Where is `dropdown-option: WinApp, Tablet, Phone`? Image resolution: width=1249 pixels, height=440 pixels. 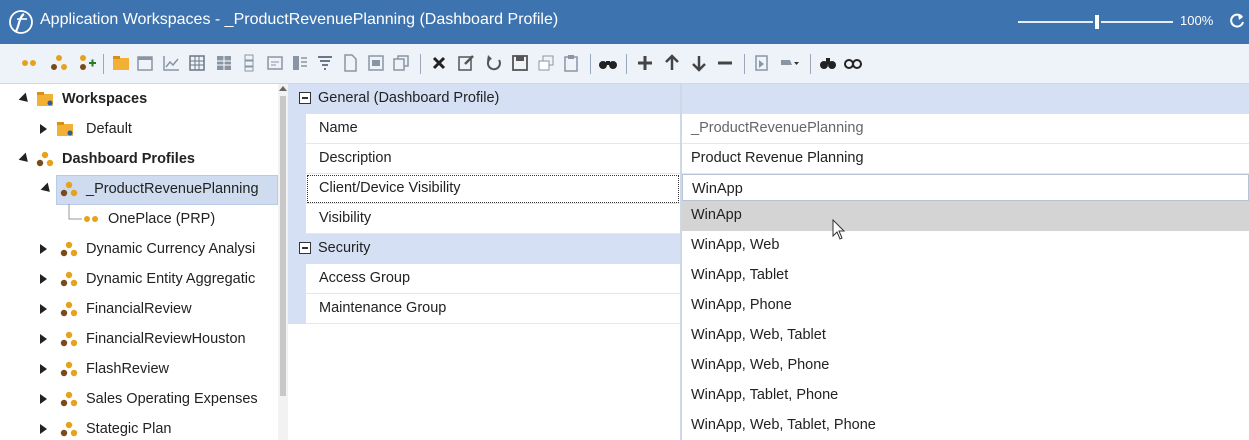
dropdown-option: WinApp, Tablet, Phone is located at coordinates (965, 396).